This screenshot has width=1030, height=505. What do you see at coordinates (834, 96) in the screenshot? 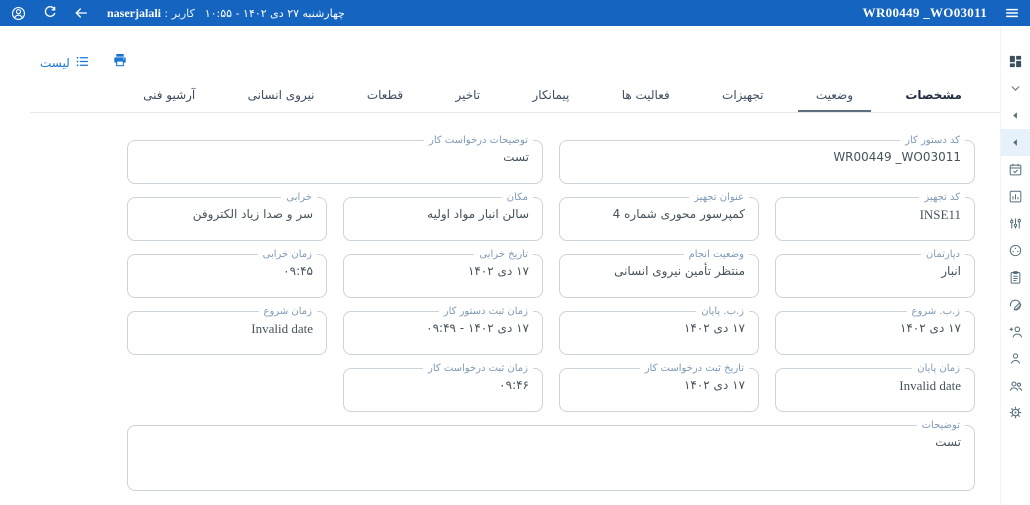
I see `tab-status: وضعیت` at bounding box center [834, 96].